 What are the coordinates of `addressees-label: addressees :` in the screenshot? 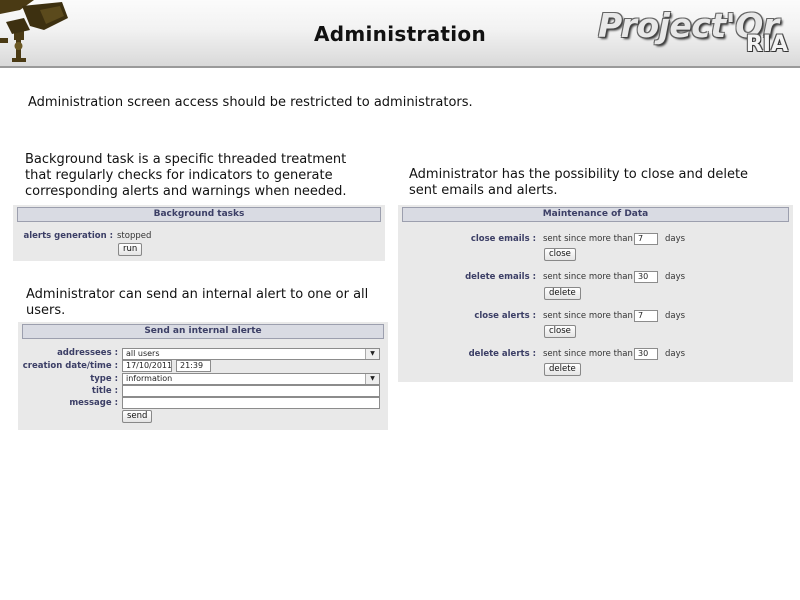 It's located at (87, 353).